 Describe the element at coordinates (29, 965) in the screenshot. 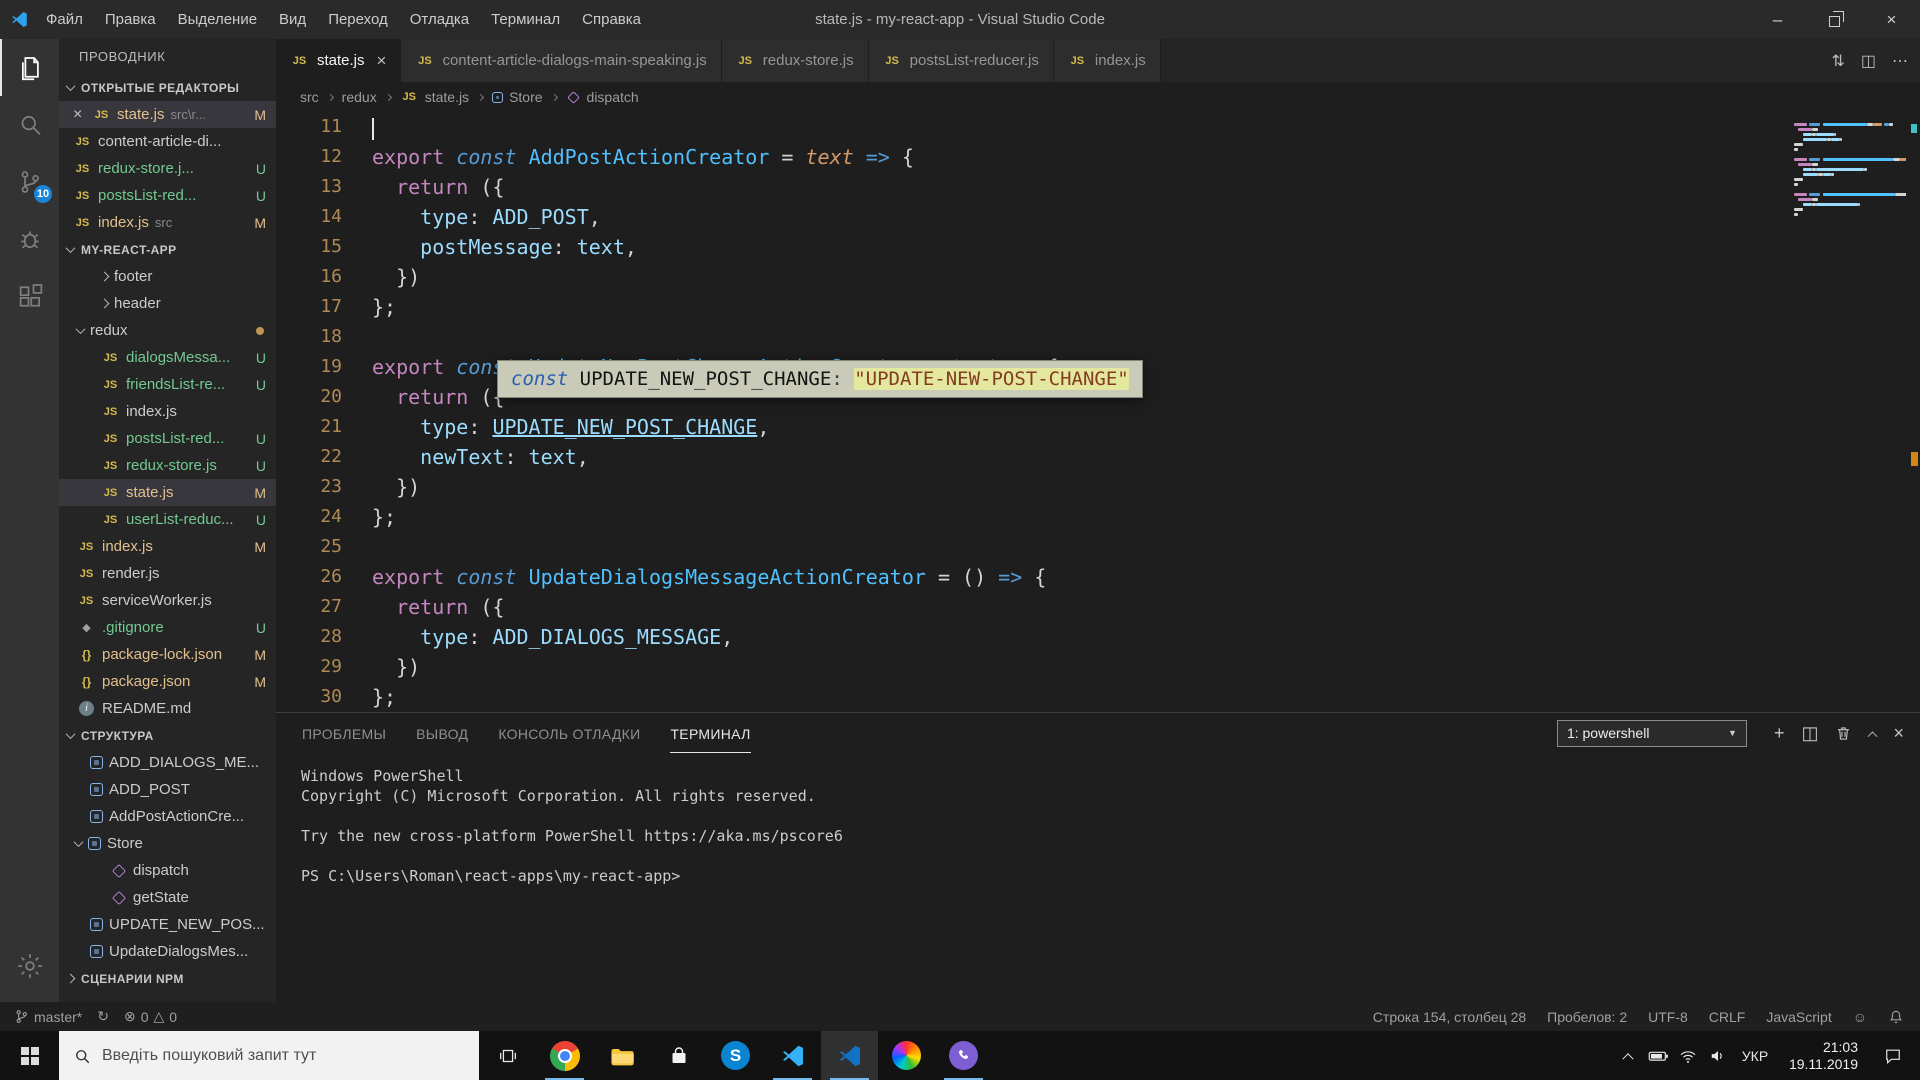

I see `settings-gear-icon` at that location.